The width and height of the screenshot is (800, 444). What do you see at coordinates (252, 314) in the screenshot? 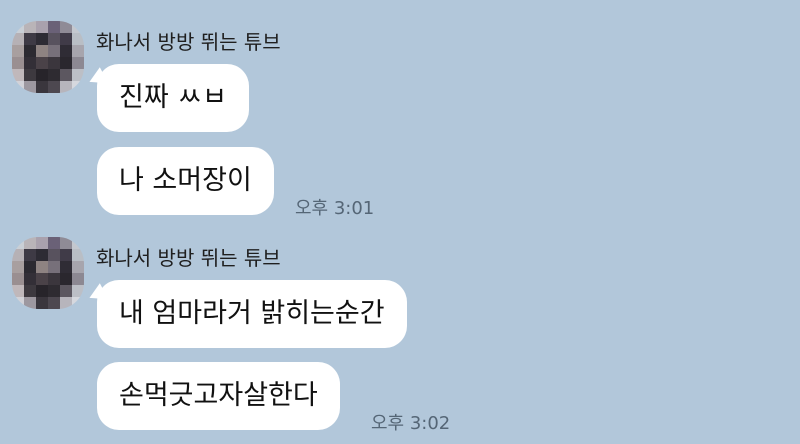
I see `message-bubble: 내 엄마라거 밝히는순간` at bounding box center [252, 314].